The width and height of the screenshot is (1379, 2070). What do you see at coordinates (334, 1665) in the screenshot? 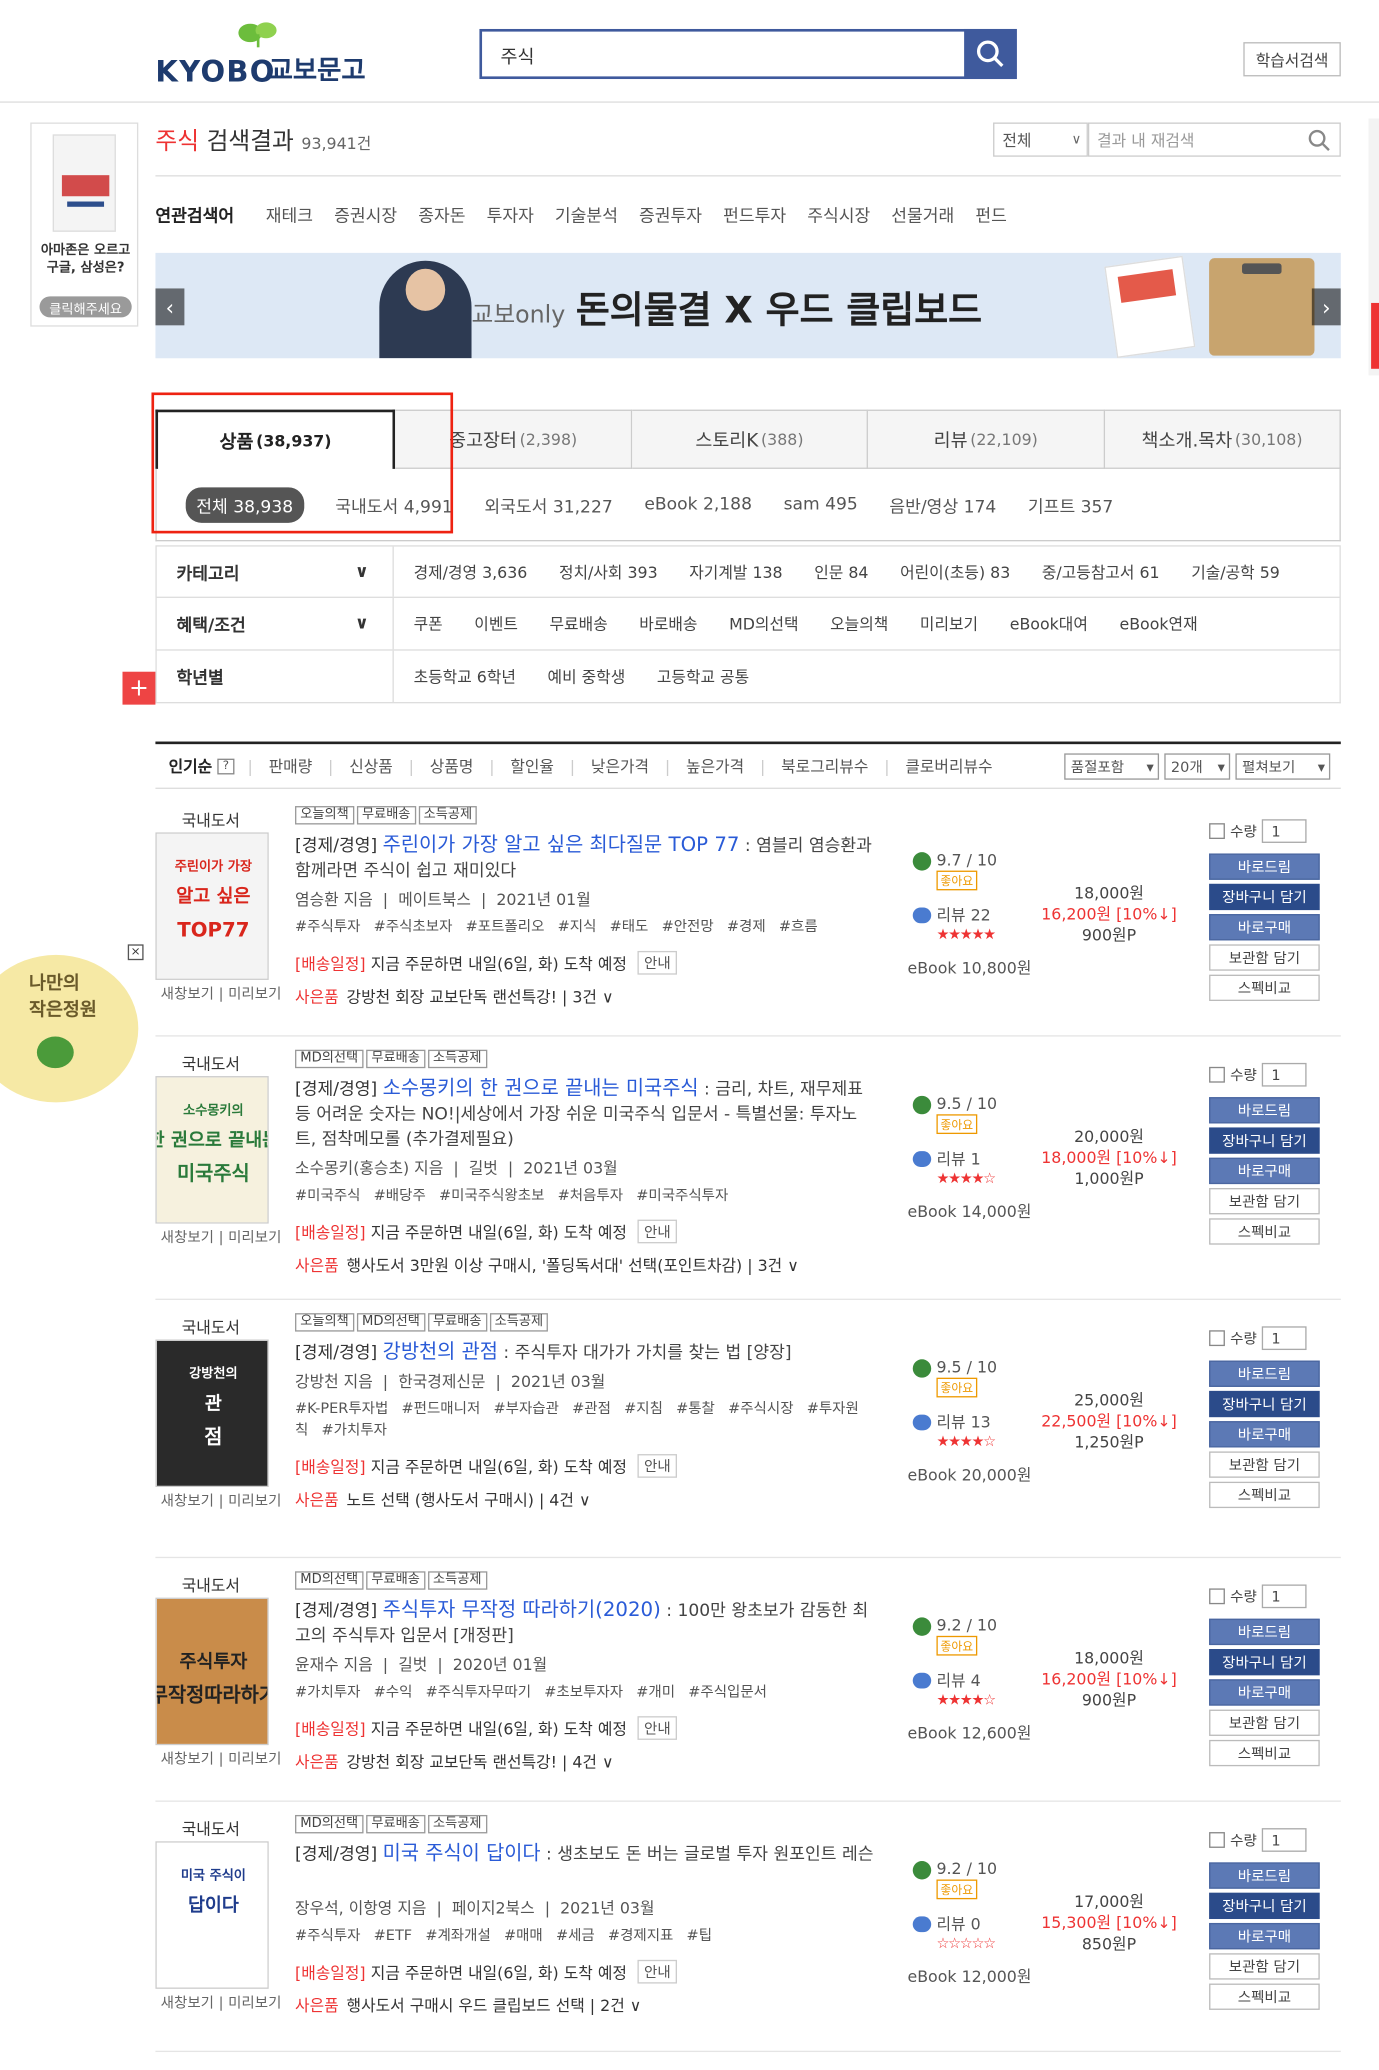
I see `book-author: 윤재수 지음` at bounding box center [334, 1665].